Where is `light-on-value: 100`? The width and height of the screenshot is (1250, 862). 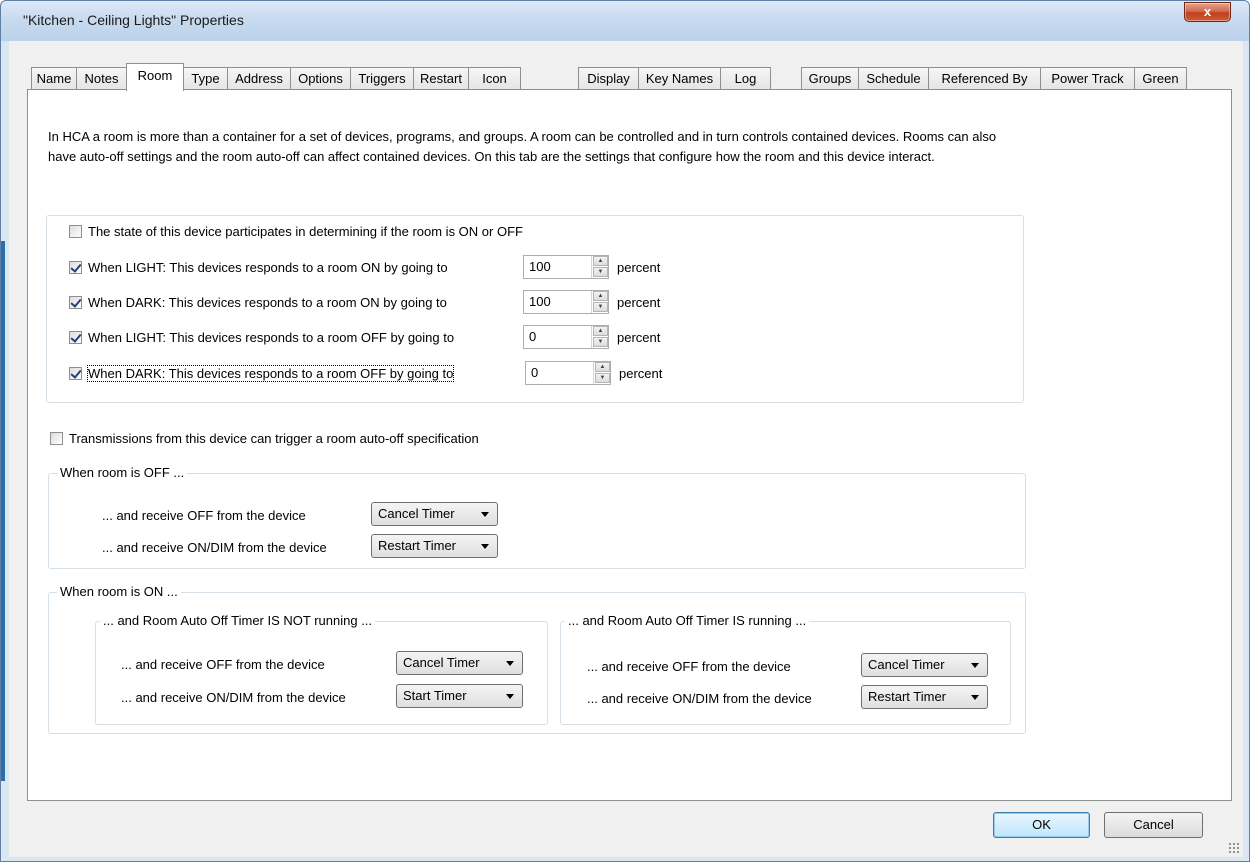 light-on-value: 100 is located at coordinates (540, 266).